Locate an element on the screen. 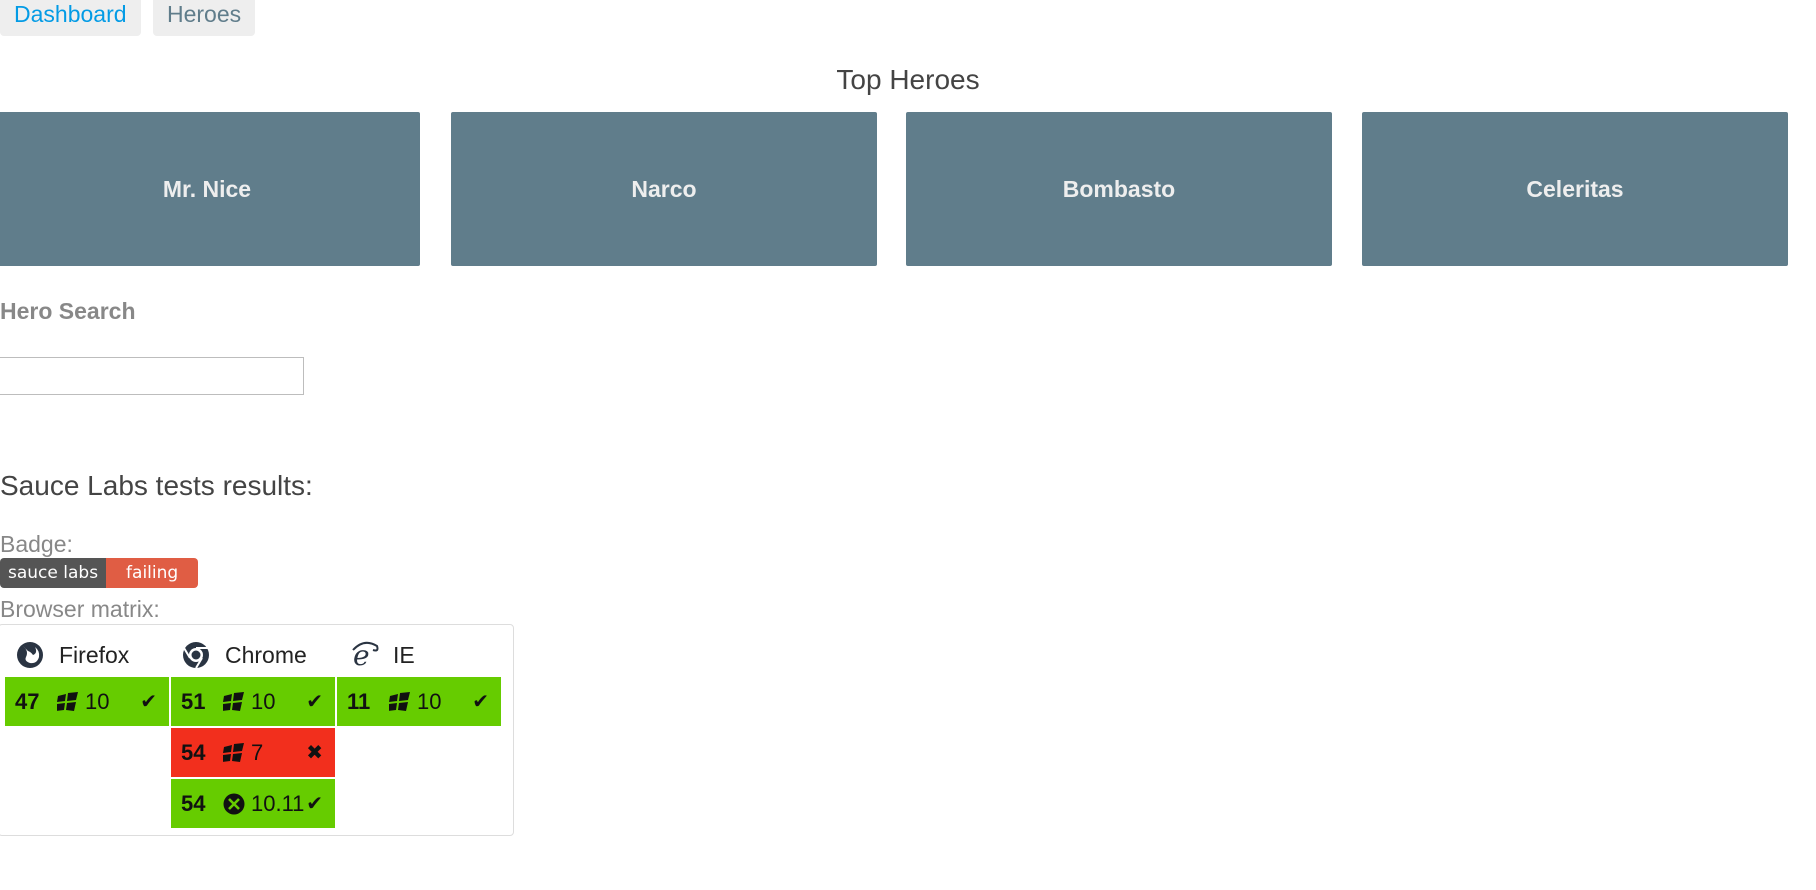 This screenshot has height=890, width=1816. chrome-icon is located at coordinates (196, 655).